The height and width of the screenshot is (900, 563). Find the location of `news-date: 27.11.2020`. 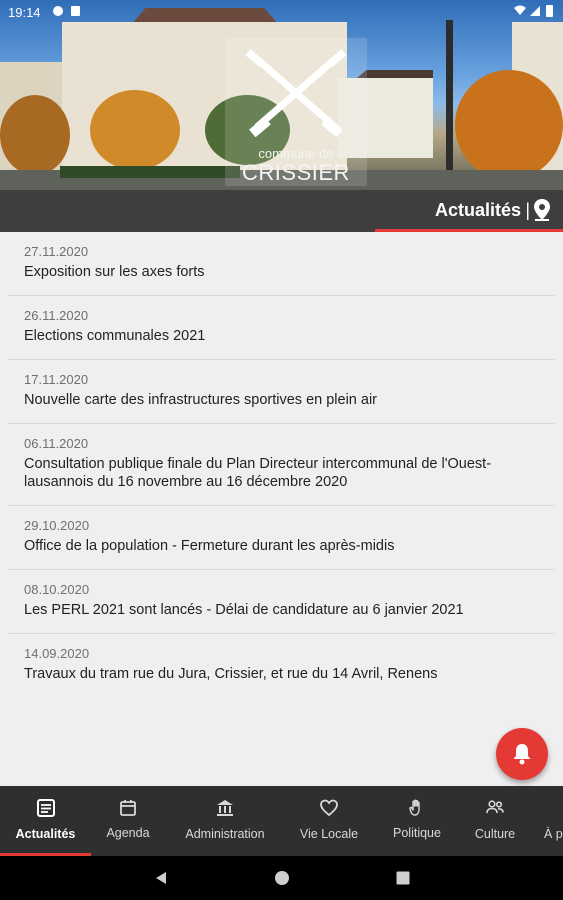

news-date: 27.11.2020 is located at coordinates (56, 251).